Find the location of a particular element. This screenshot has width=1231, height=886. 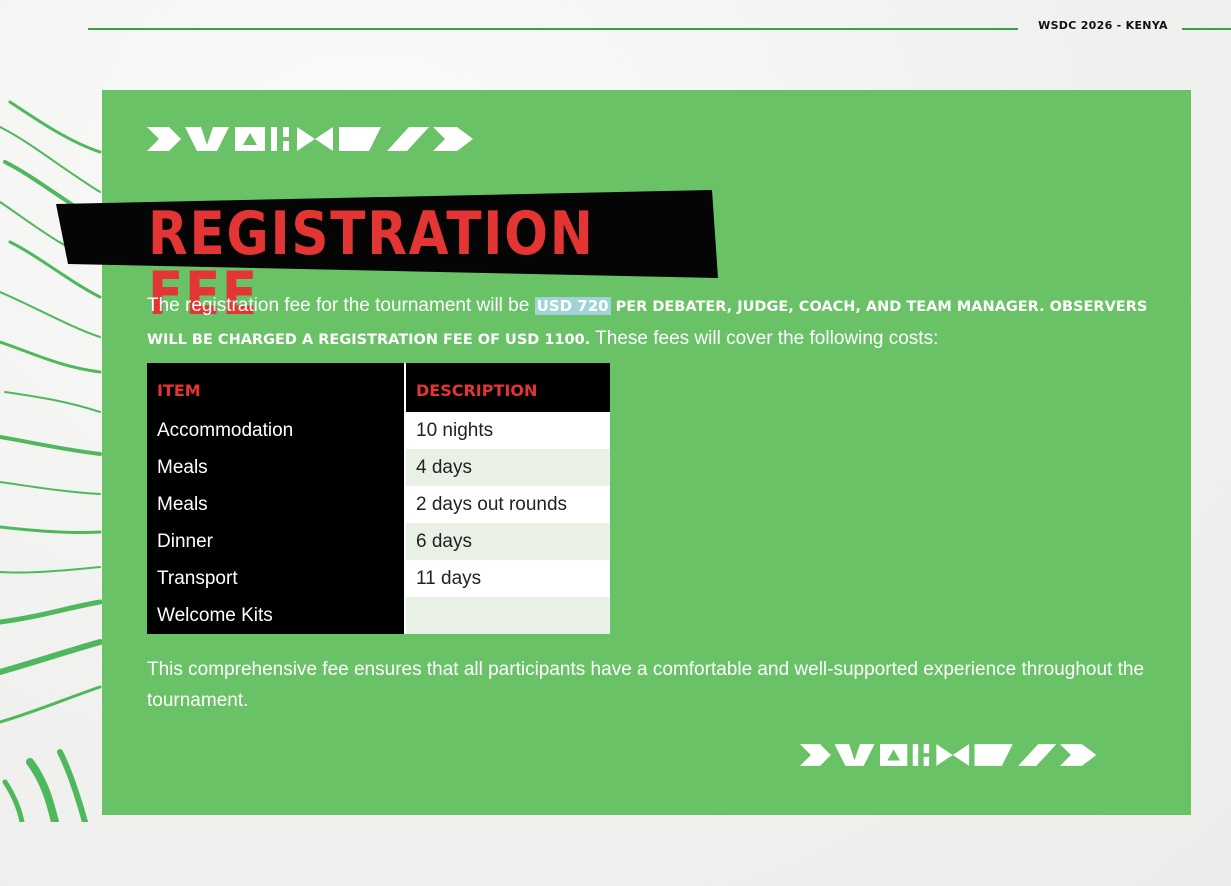

row-description: 4 days is located at coordinates (507, 467).